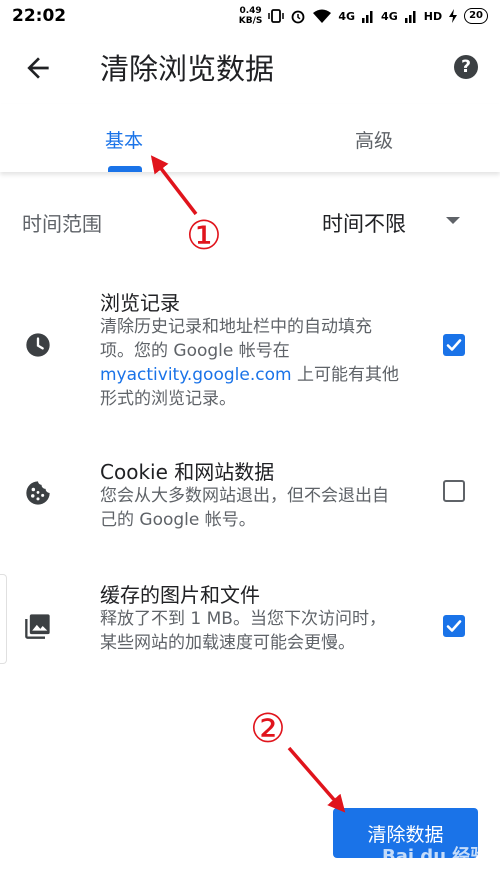 Image resolution: width=500 pixels, height=889 pixels. Describe the element at coordinates (38, 493) in the screenshot. I see `cookie-icon` at that location.